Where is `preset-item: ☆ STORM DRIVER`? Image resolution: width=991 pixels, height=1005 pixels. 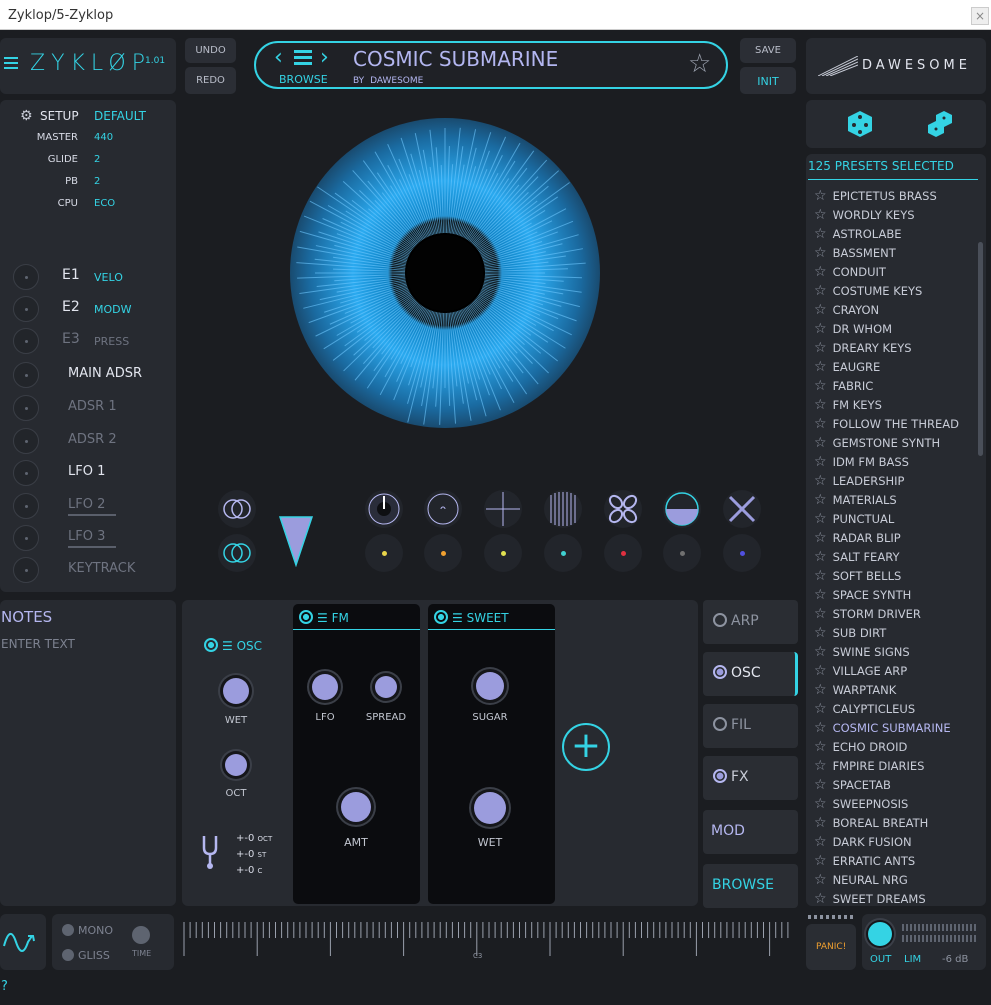 preset-item: ☆ STORM DRIVER is located at coordinates (867, 614).